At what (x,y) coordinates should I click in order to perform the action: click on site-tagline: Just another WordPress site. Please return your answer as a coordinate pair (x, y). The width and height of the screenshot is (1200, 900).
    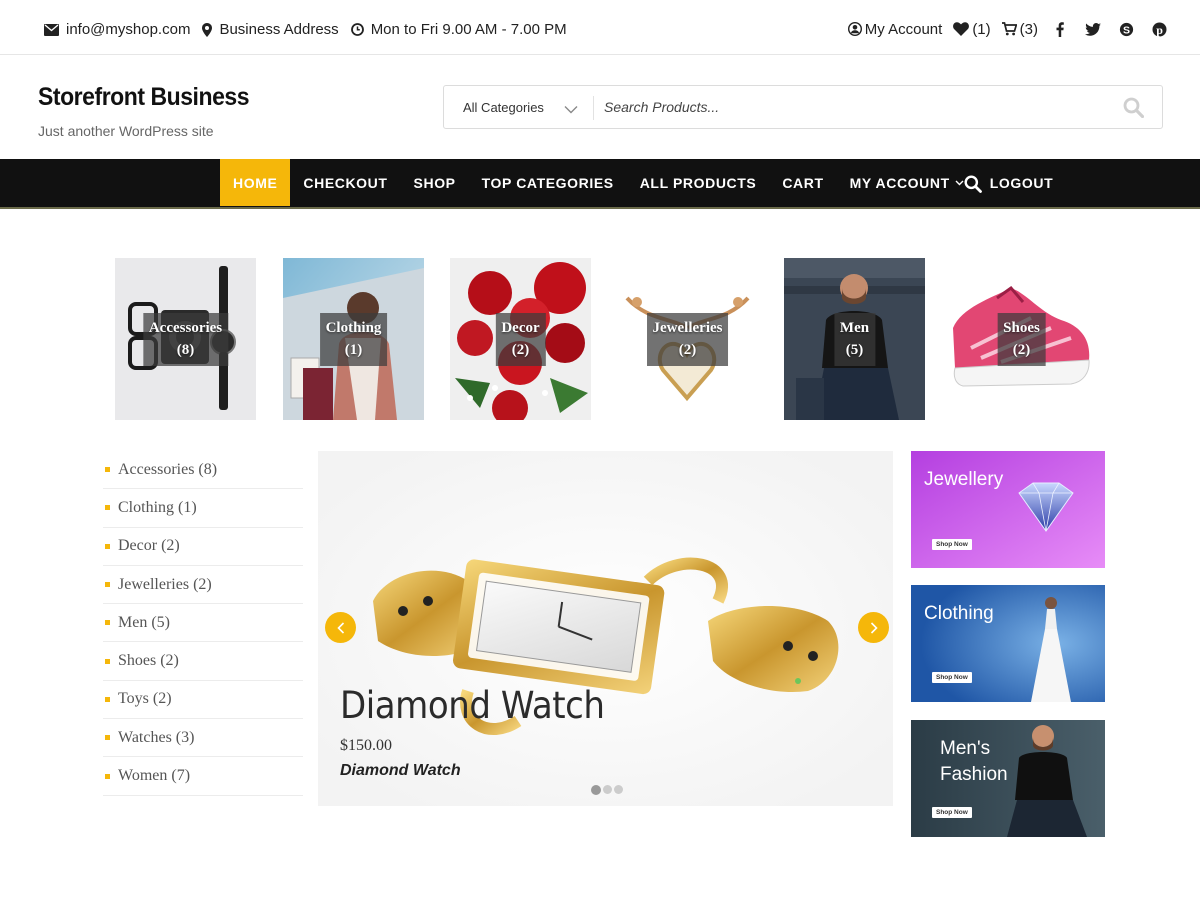
    Looking at the image, I should click on (126, 131).